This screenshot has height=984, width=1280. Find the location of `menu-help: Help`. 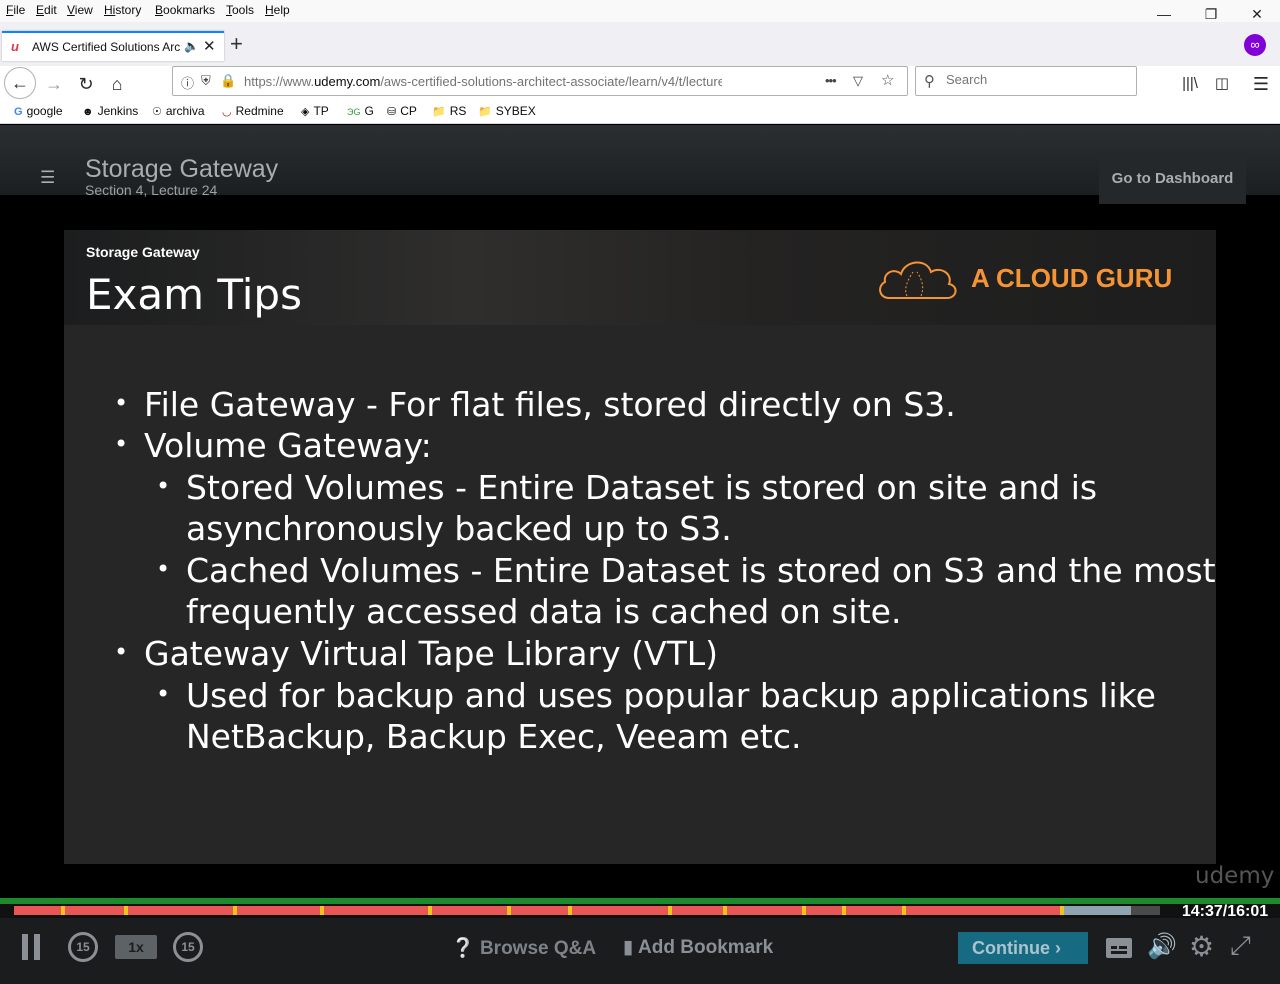

menu-help: Help is located at coordinates (277, 10).